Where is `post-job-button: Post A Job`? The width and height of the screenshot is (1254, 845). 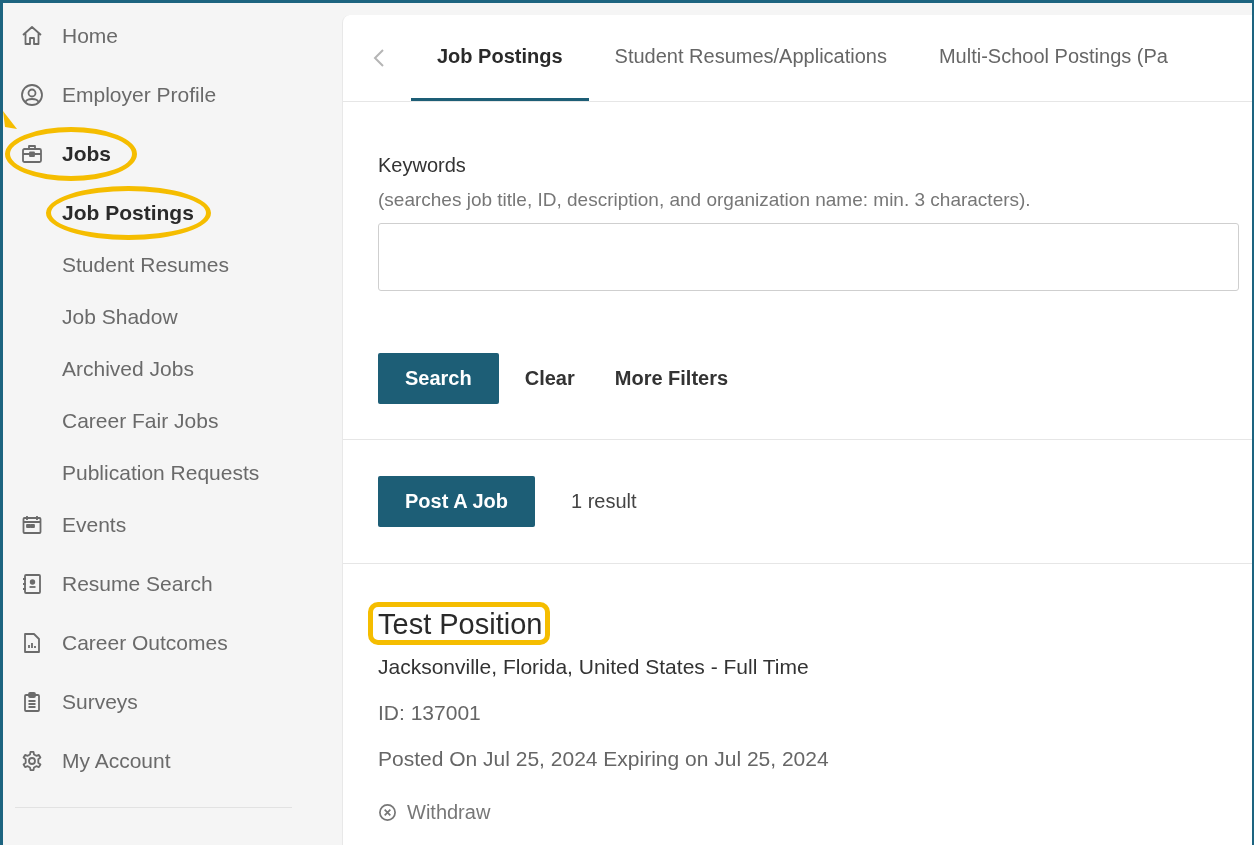 post-job-button: Post A Job is located at coordinates (456, 501).